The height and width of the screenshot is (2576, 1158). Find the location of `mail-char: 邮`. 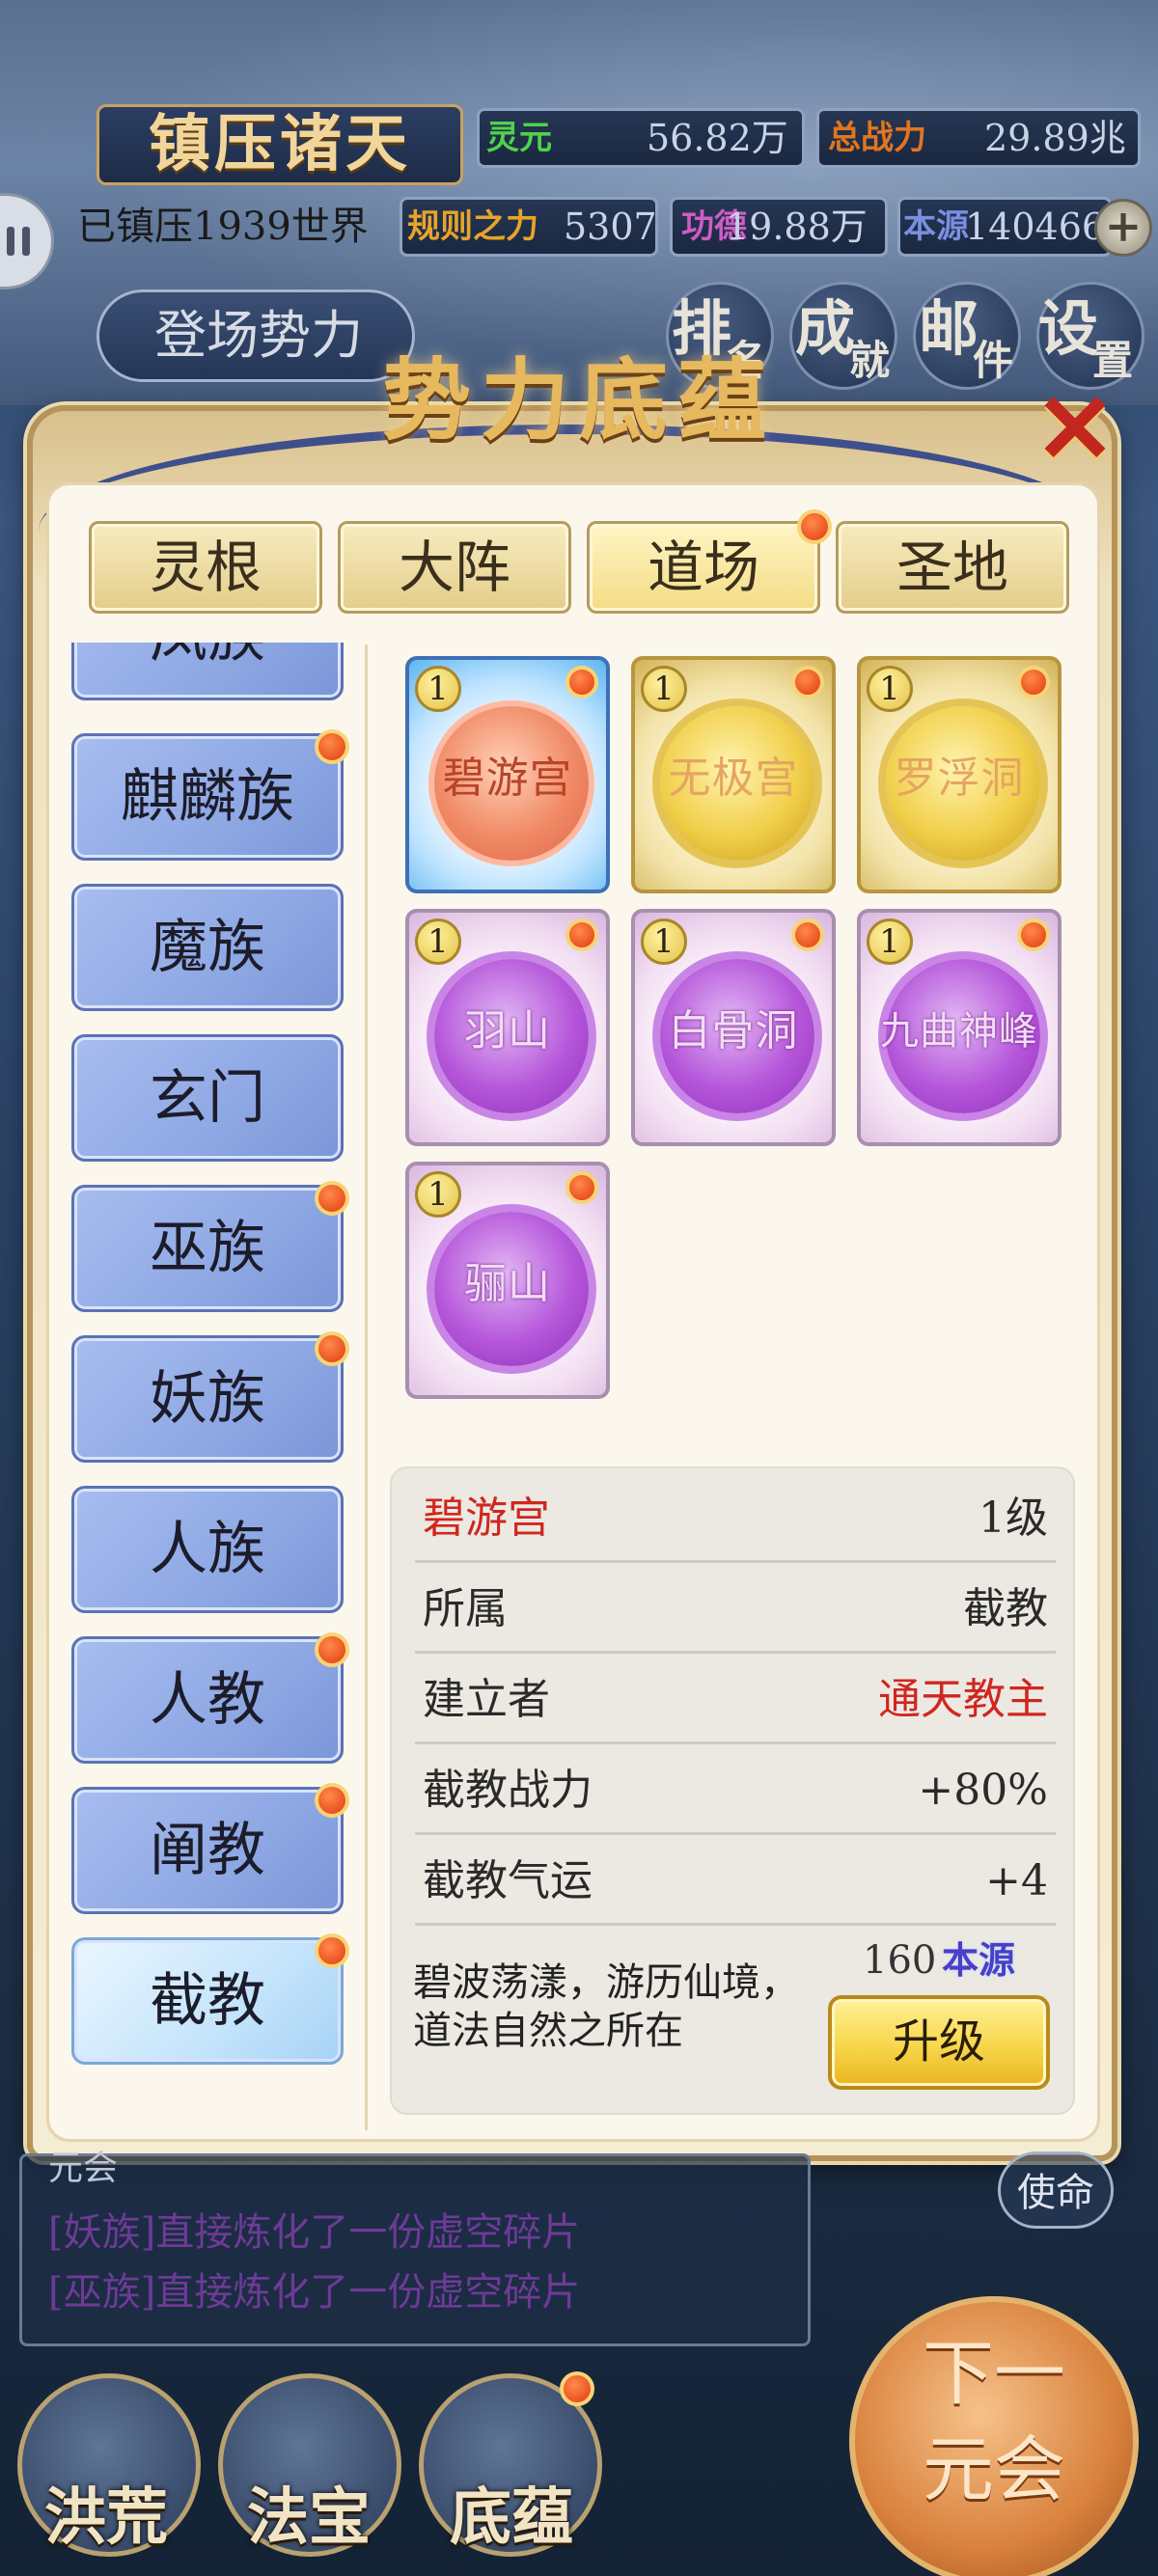

mail-char: 邮 is located at coordinates (949, 328).